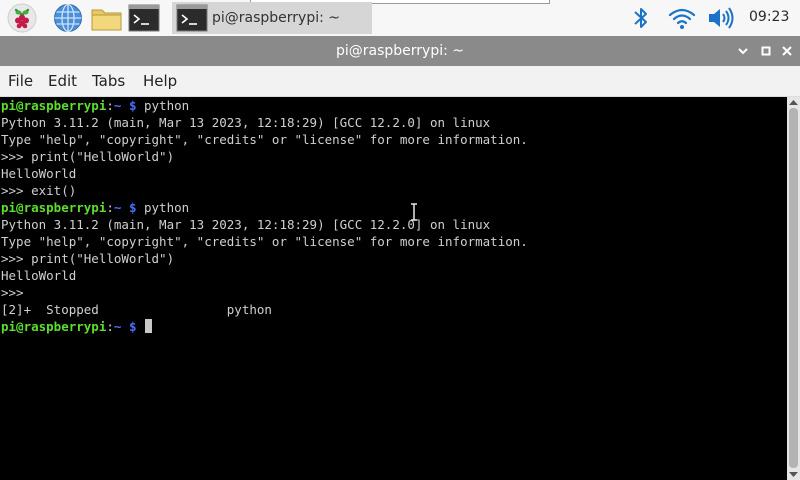 This screenshot has width=800, height=480. I want to click on folder-icon, so click(106, 20).